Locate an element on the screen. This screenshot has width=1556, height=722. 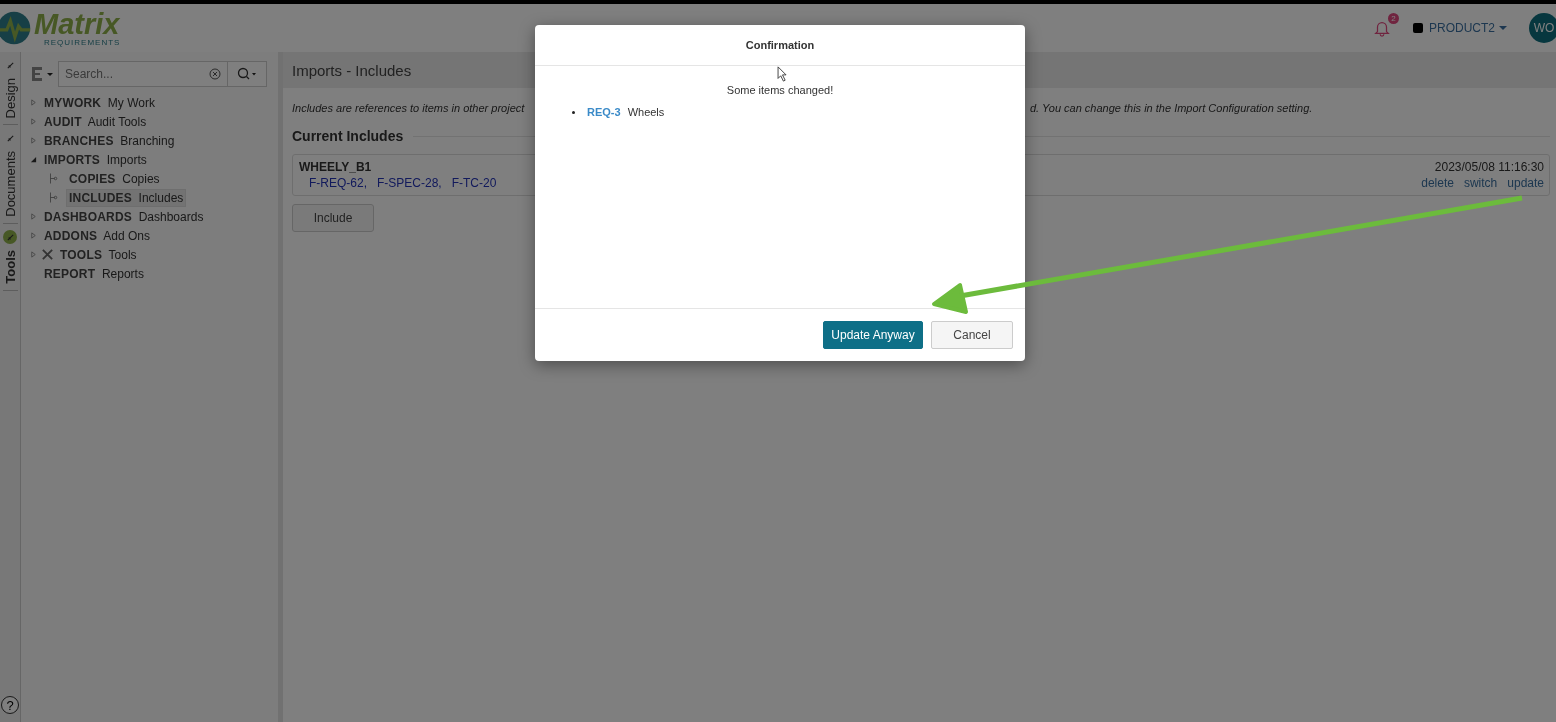
item-link: F-TC-20 is located at coordinates (474, 183).